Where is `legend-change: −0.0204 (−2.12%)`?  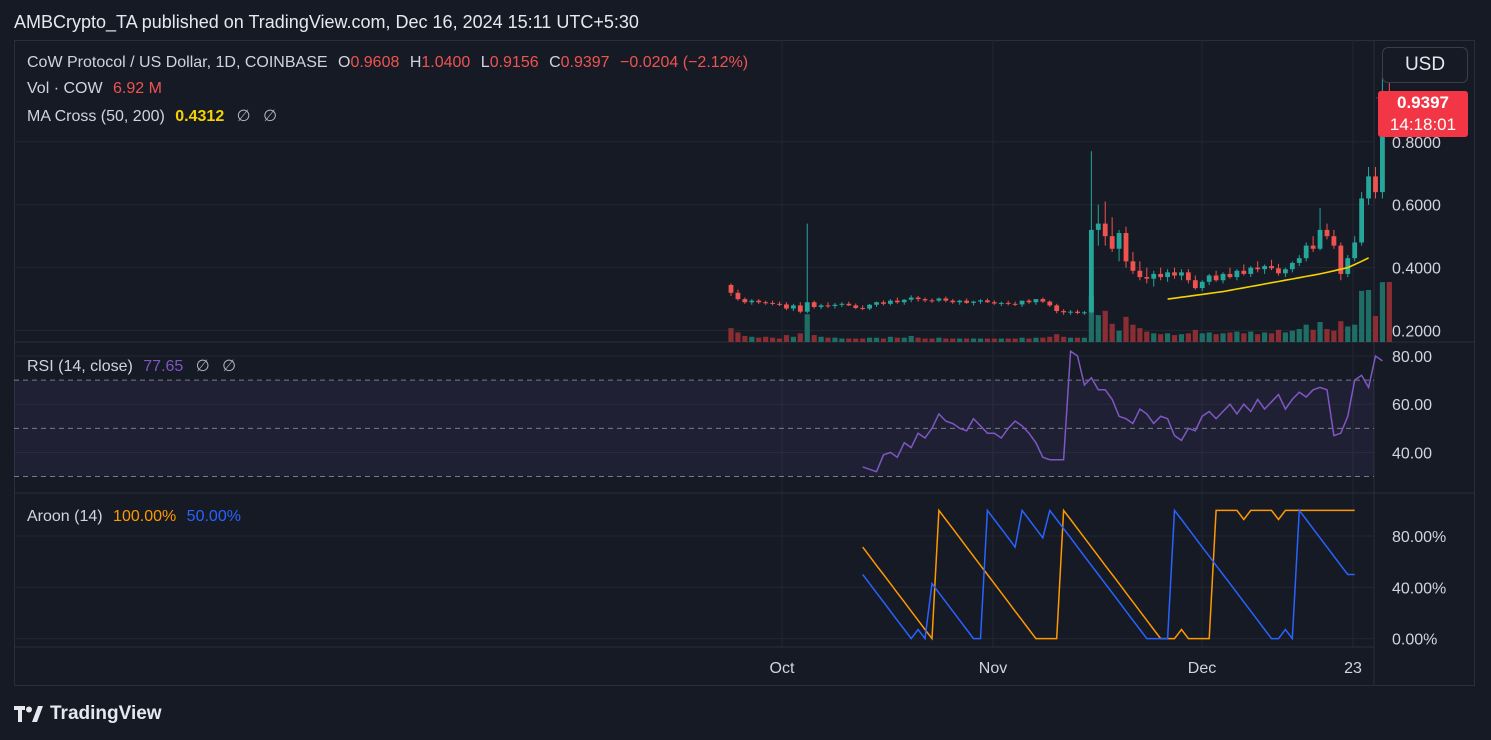
legend-change: −0.0204 (−2.12%) is located at coordinates (684, 62).